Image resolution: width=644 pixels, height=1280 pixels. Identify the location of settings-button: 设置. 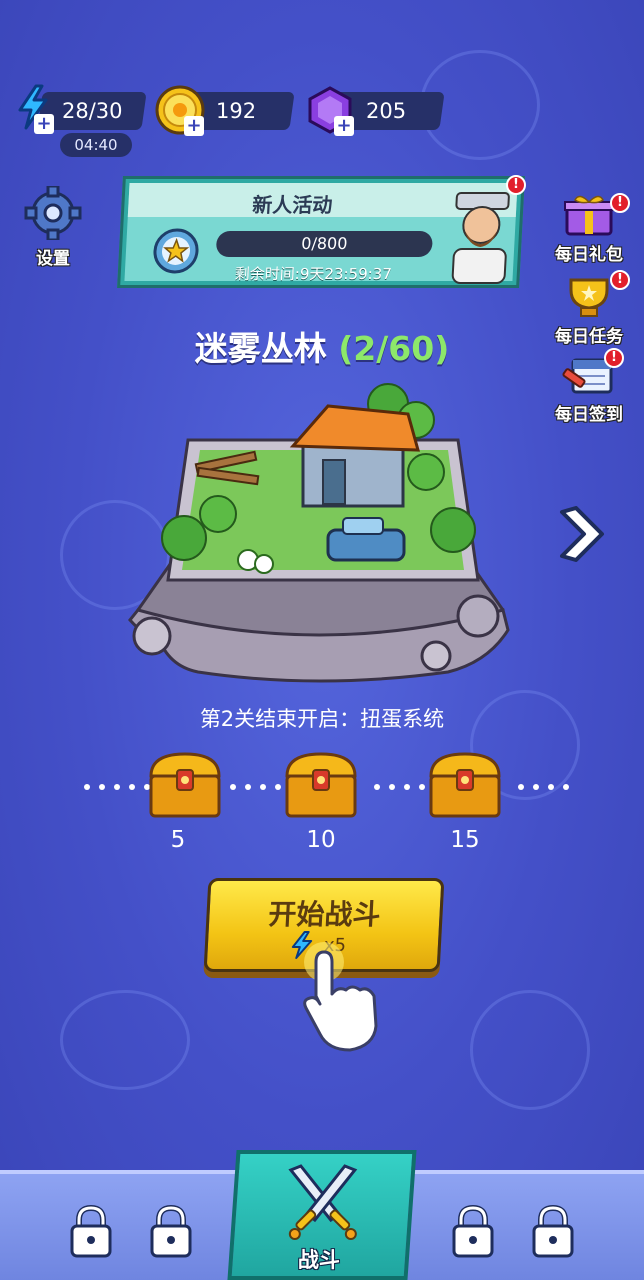
(53, 226).